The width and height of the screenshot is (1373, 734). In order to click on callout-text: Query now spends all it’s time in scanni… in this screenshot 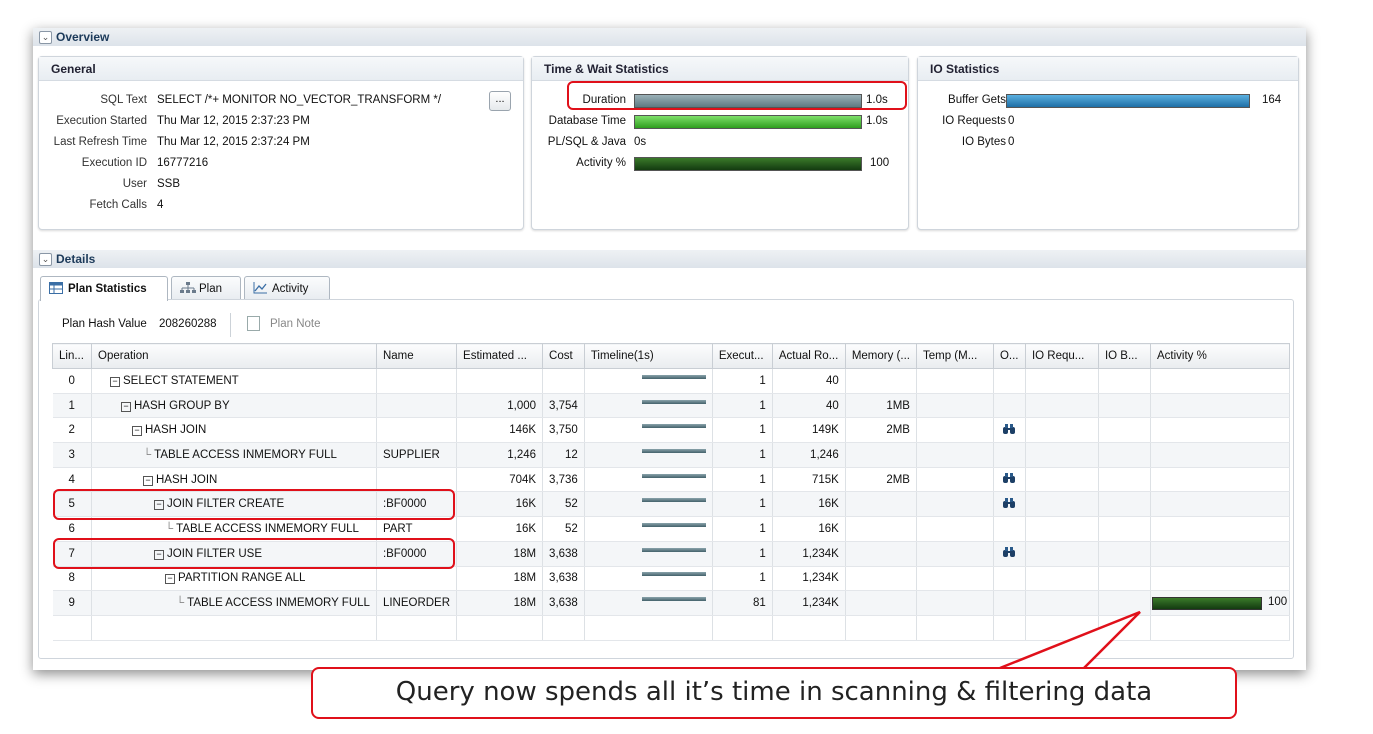, I will do `click(774, 693)`.